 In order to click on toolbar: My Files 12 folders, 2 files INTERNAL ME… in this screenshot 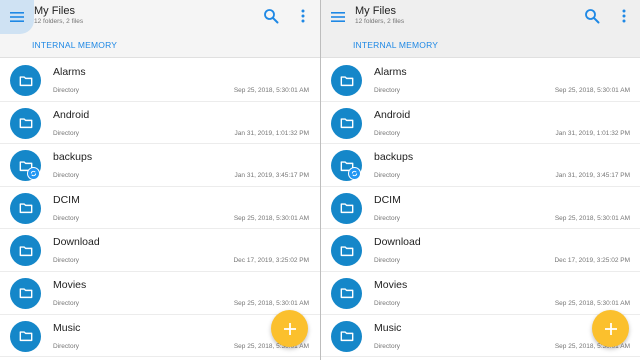, I will do `click(160, 29)`.